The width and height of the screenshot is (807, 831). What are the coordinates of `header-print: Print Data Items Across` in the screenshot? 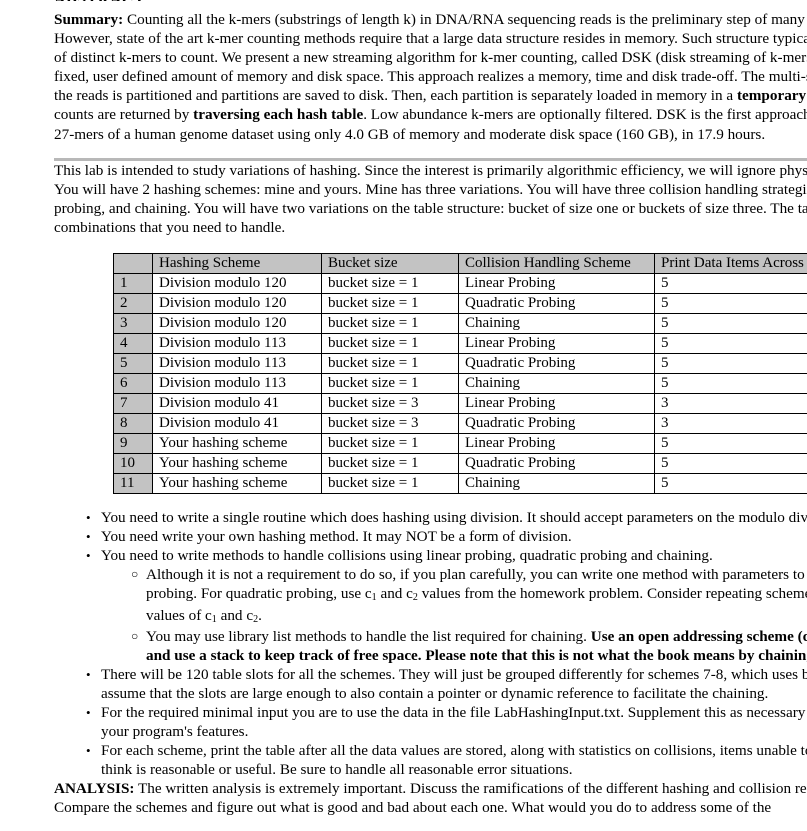 It's located at (730, 264).